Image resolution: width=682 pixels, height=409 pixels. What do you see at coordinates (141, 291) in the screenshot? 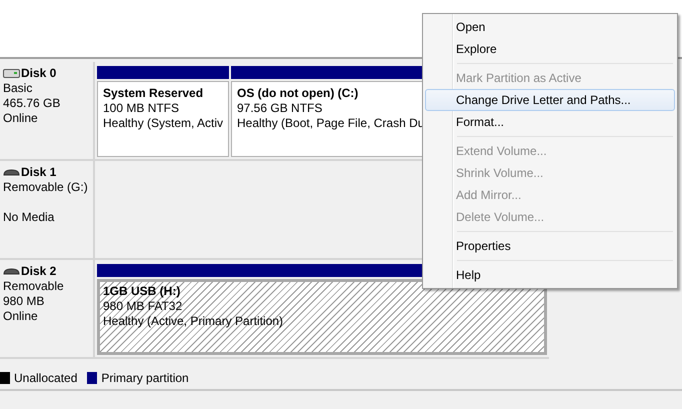
I see `partition-title: 1GB USB (H:)` at bounding box center [141, 291].